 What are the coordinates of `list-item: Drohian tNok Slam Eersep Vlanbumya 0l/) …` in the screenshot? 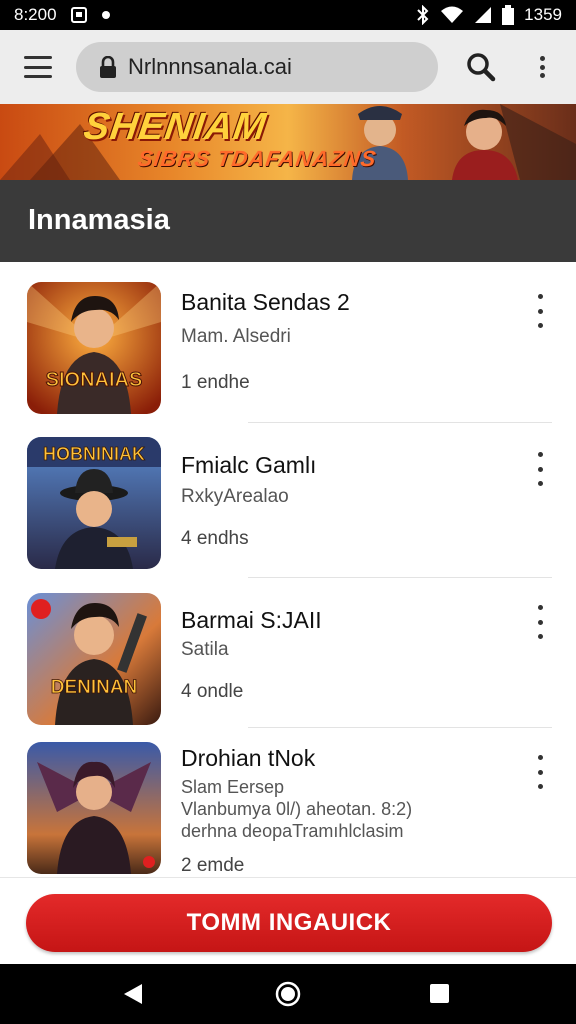 It's located at (288, 802).